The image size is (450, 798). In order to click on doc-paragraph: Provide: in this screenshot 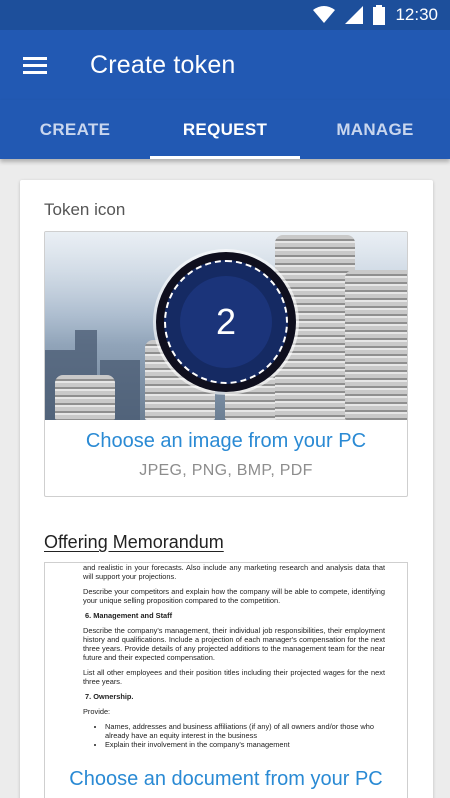, I will do `click(97, 711)`.